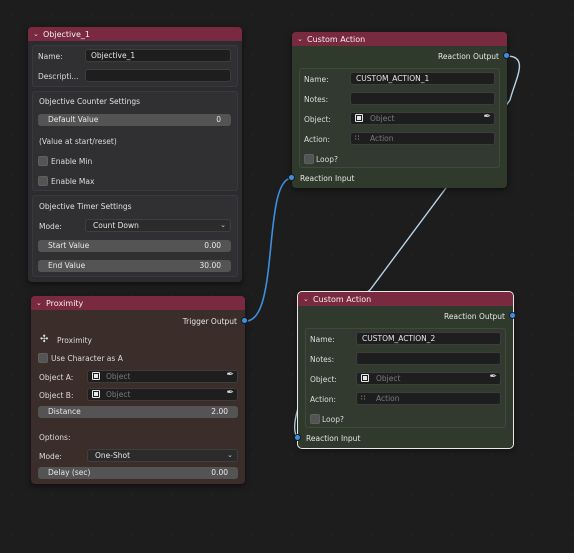 This screenshot has height=553, width=574. What do you see at coordinates (73, 119) in the screenshot?
I see `default-value-label: Default Value` at bounding box center [73, 119].